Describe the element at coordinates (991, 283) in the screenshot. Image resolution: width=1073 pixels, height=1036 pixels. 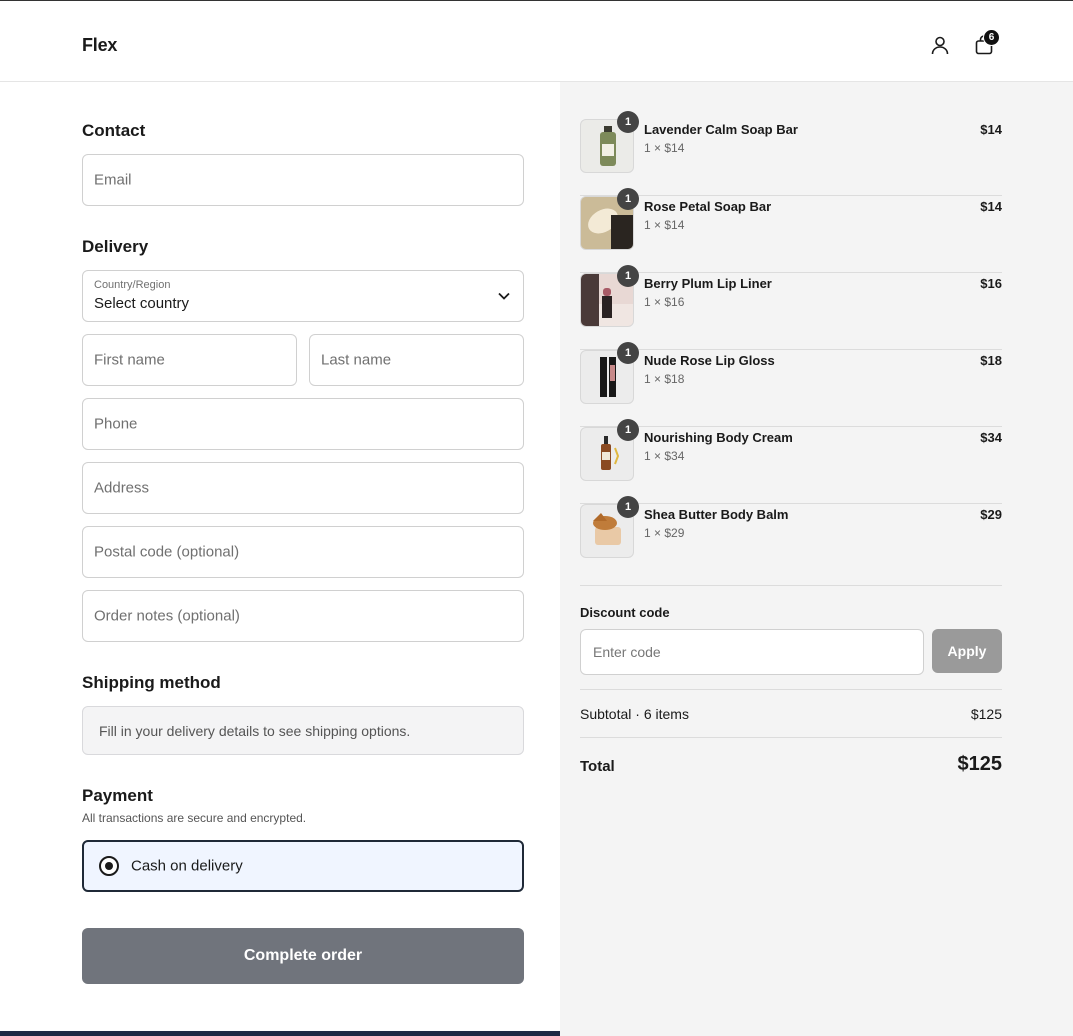
I see `item-price: $16` at that location.